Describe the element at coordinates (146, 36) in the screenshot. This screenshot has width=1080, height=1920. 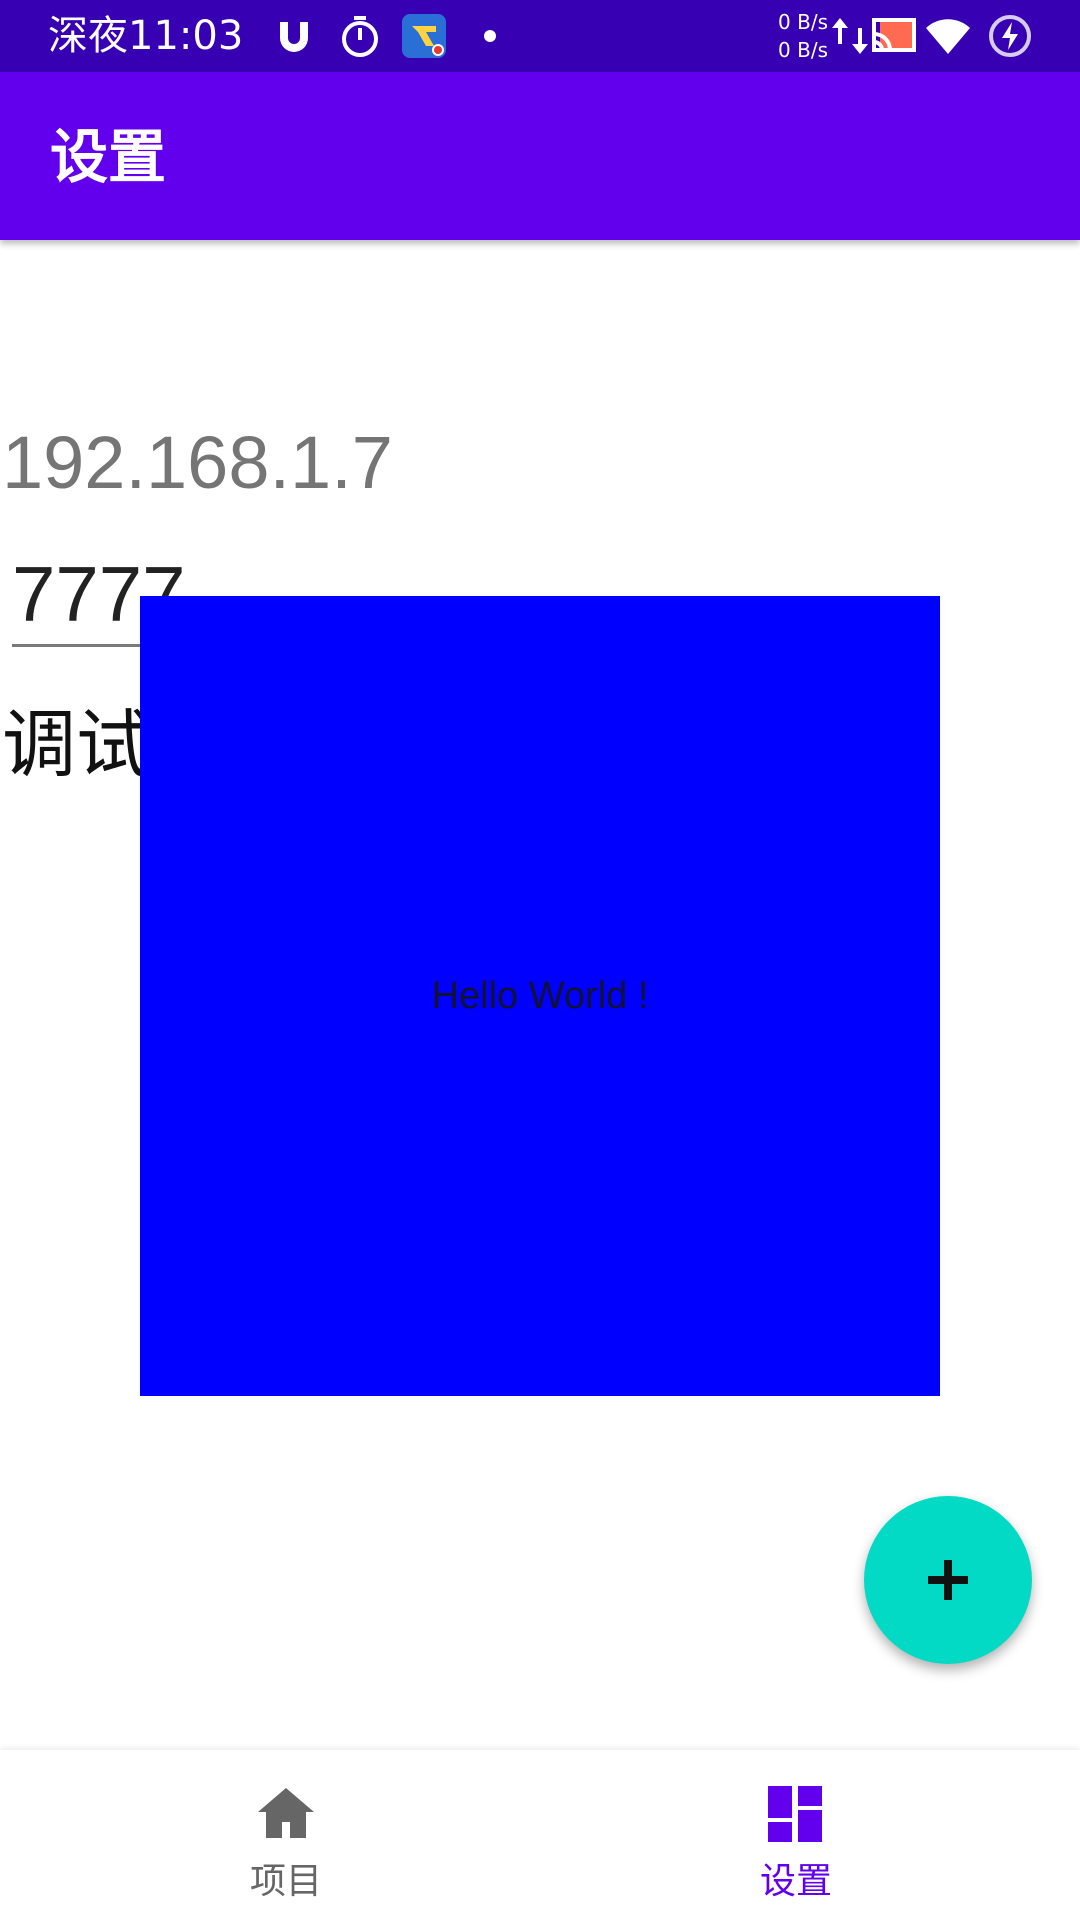
I see `status-time: 深夜11:03` at that location.